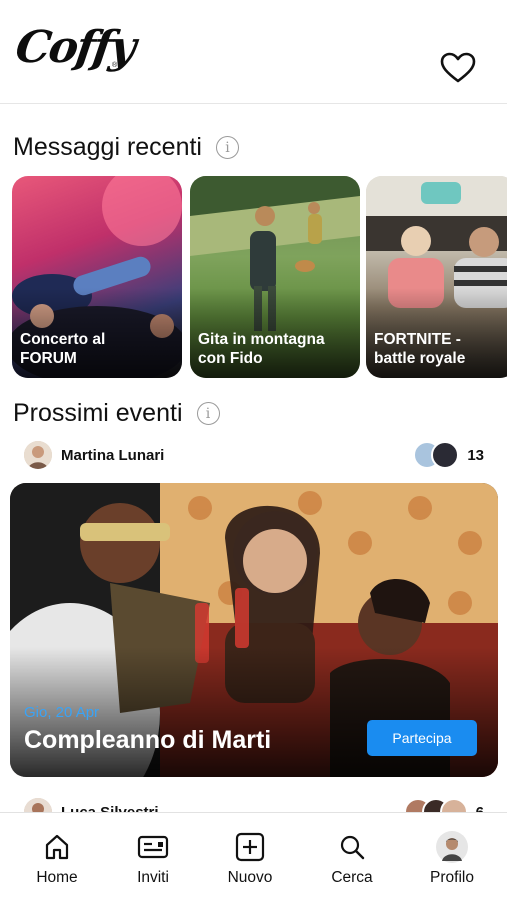  I want to click on attendee-avatar, so click(445, 455).